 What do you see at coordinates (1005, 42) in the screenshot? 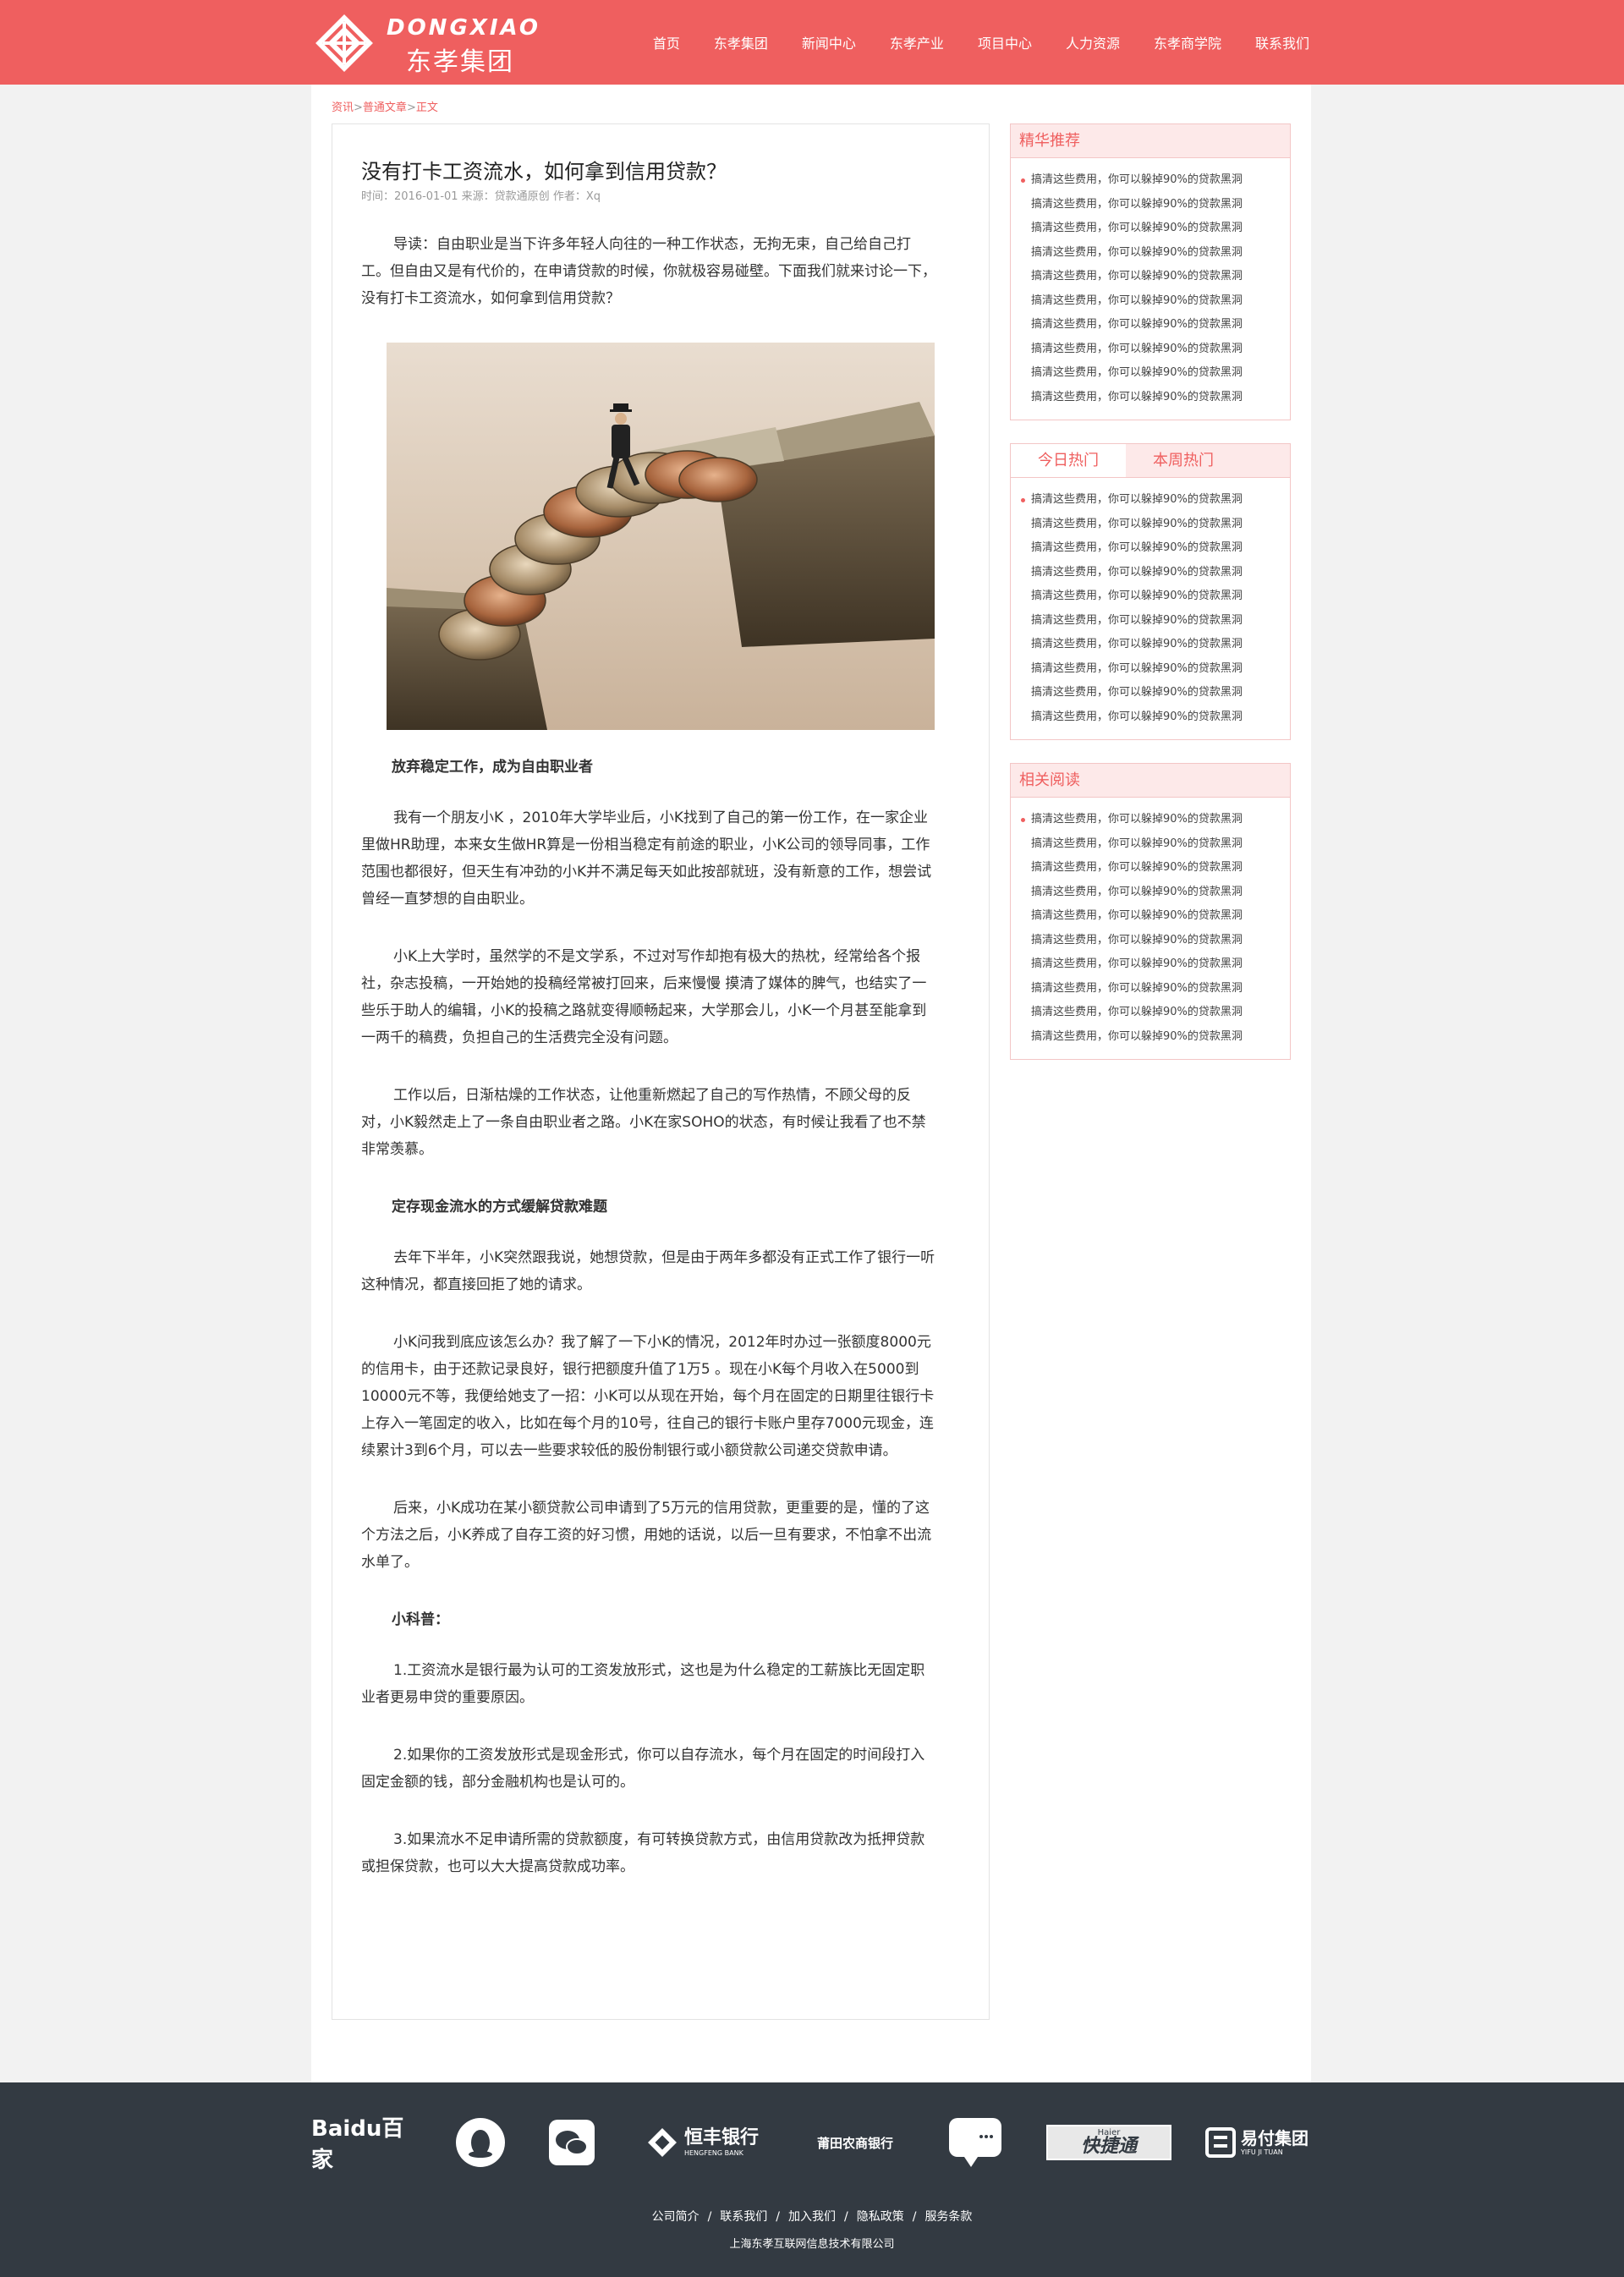
I see `nav-projects: 项目中心` at bounding box center [1005, 42].